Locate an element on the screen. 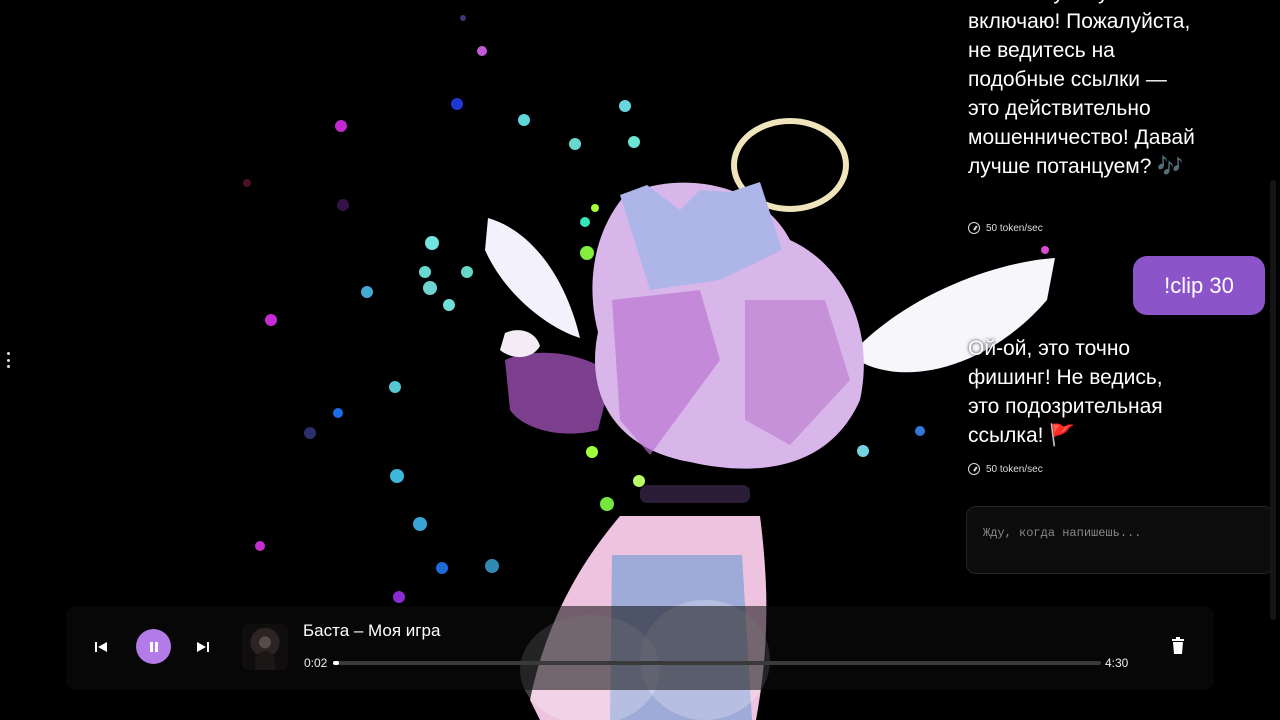 Image resolution: width=1280 pixels, height=720 pixels. progress-fill is located at coordinates (336, 663).